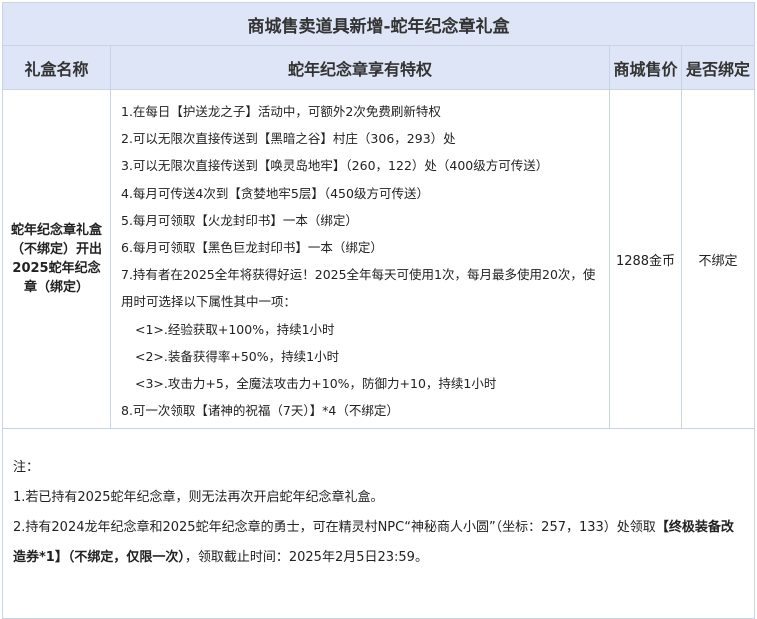 Image resolution: width=757 pixels, height=619 pixels. I want to click on column-header-binding: 是否绑定, so click(718, 67).